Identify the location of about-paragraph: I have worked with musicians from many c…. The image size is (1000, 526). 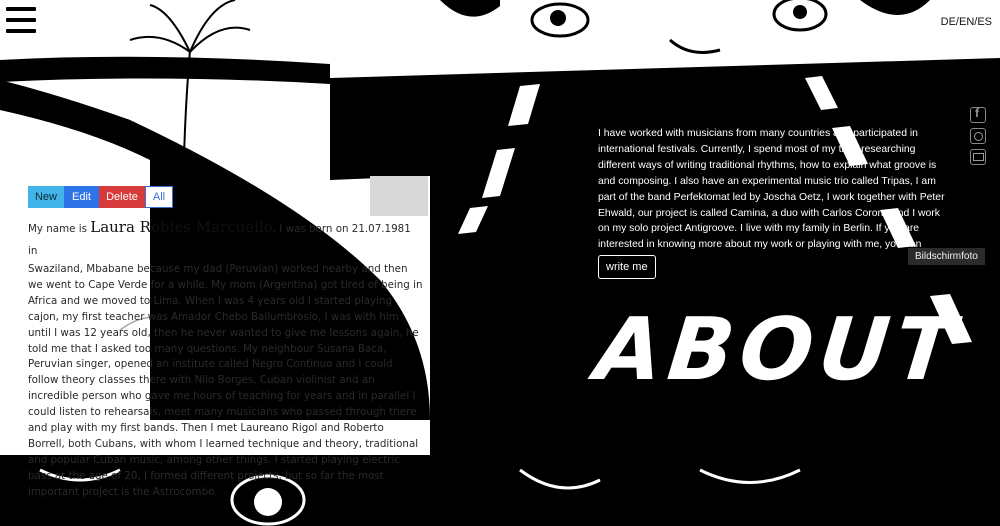
(771, 189).